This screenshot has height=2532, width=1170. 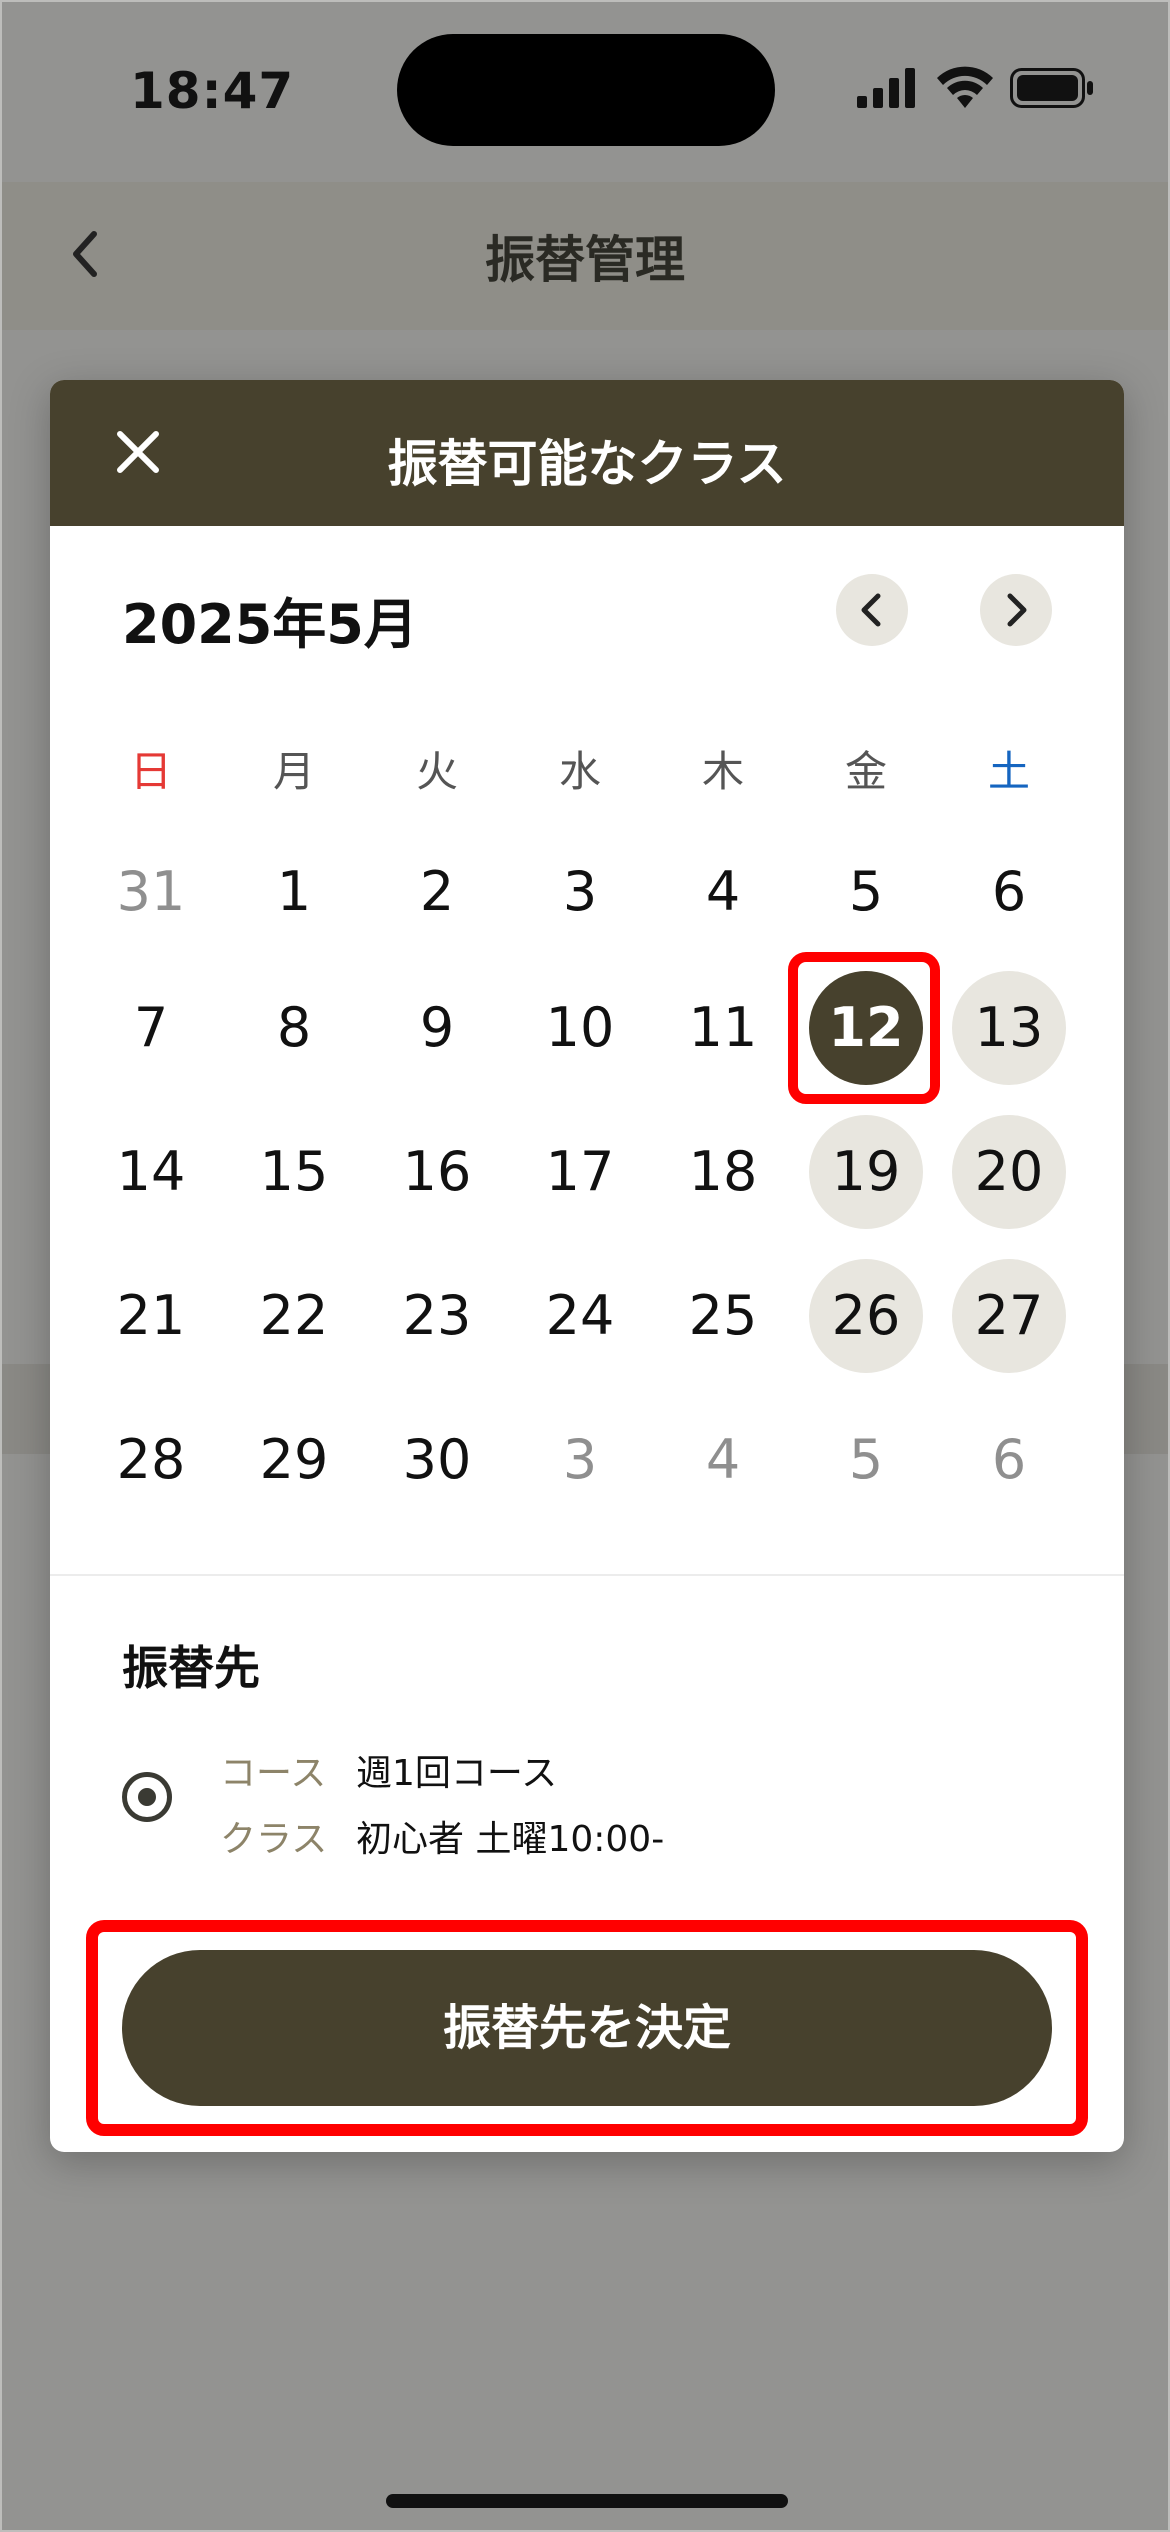 I want to click on page-title: 振替管理, so click(x=585, y=260).